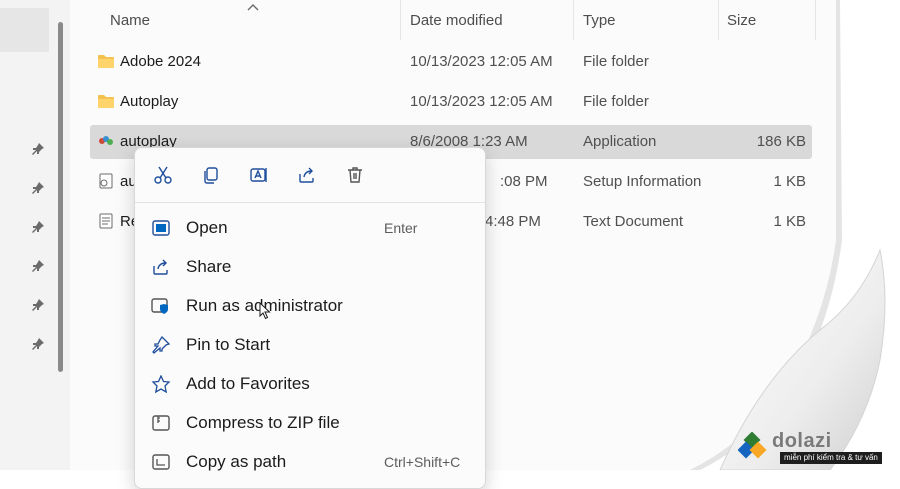 The width and height of the screenshot is (900, 489). What do you see at coordinates (310, 267) in the screenshot?
I see `menu-item-share: Share` at bounding box center [310, 267].